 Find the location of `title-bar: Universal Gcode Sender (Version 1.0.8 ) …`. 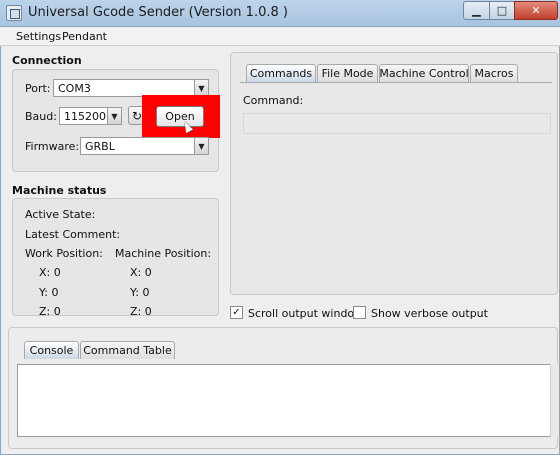

title-bar: Universal Gcode Sender (Version 1.0.8 ) … is located at coordinates (280, 13).